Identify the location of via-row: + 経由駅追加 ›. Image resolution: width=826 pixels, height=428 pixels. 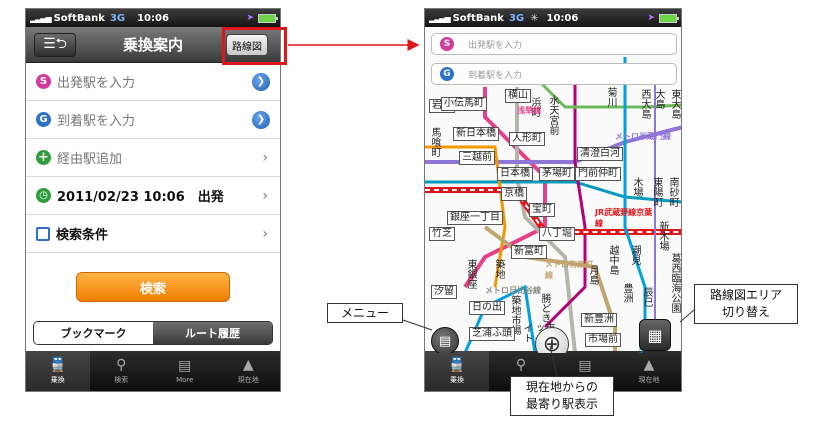
(153, 158).